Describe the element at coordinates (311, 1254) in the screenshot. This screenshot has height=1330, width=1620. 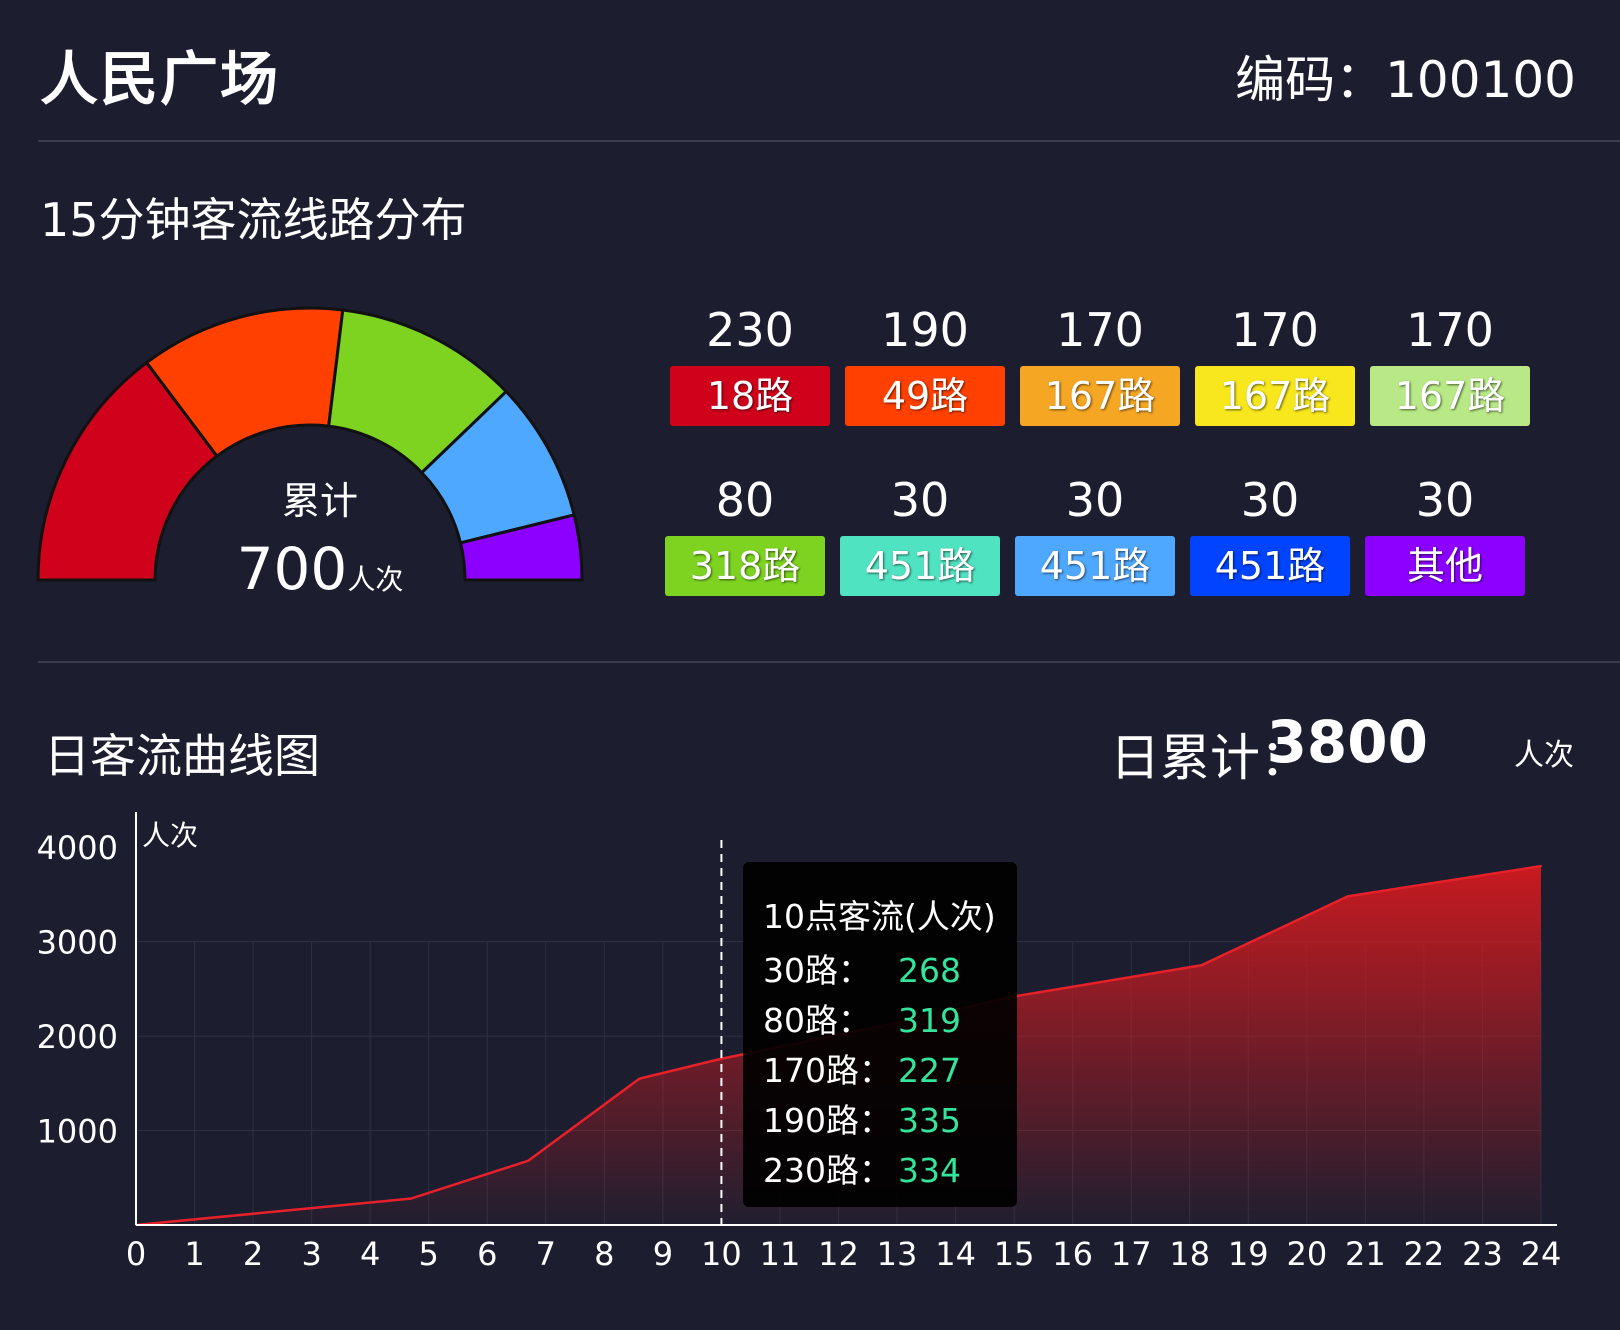
I see `x-tick-label: 3` at that location.